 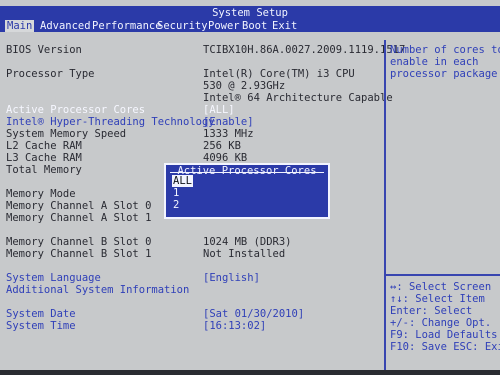 I want to click on system-language-label: System Language, so click(x=53, y=278).